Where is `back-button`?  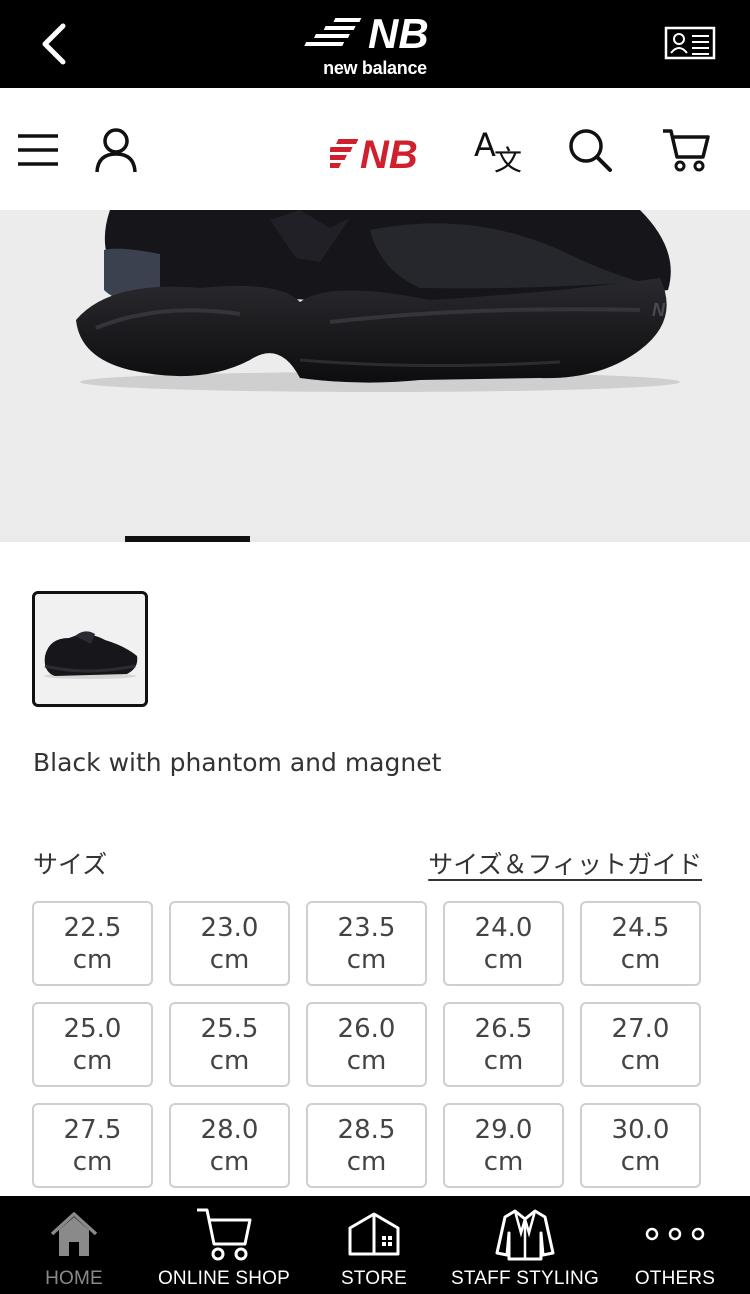 back-button is located at coordinates (54, 44).